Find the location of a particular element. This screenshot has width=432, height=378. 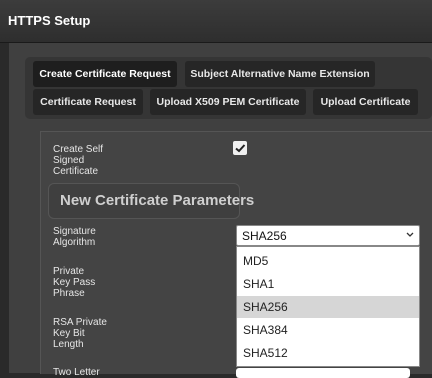

self-signed-checkbox is located at coordinates (240, 148).